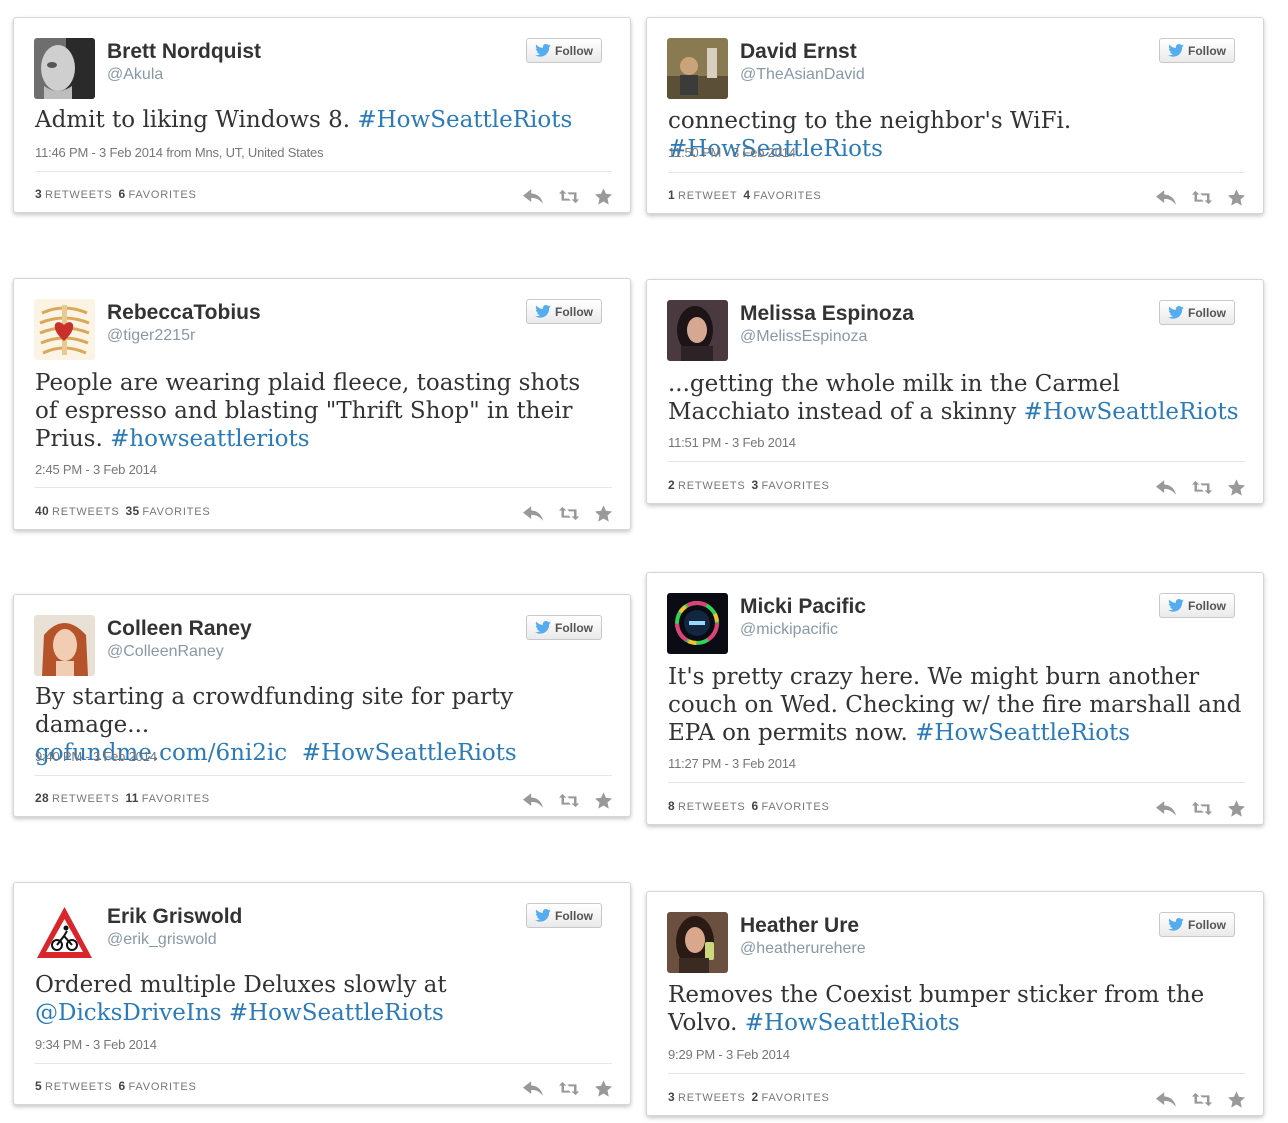 Image resolution: width=1288 pixels, height=1123 pixels. What do you see at coordinates (119, 1086) in the screenshot?
I see `tweet-stats: 5 RETWEETS 6 FAVORITES` at bounding box center [119, 1086].